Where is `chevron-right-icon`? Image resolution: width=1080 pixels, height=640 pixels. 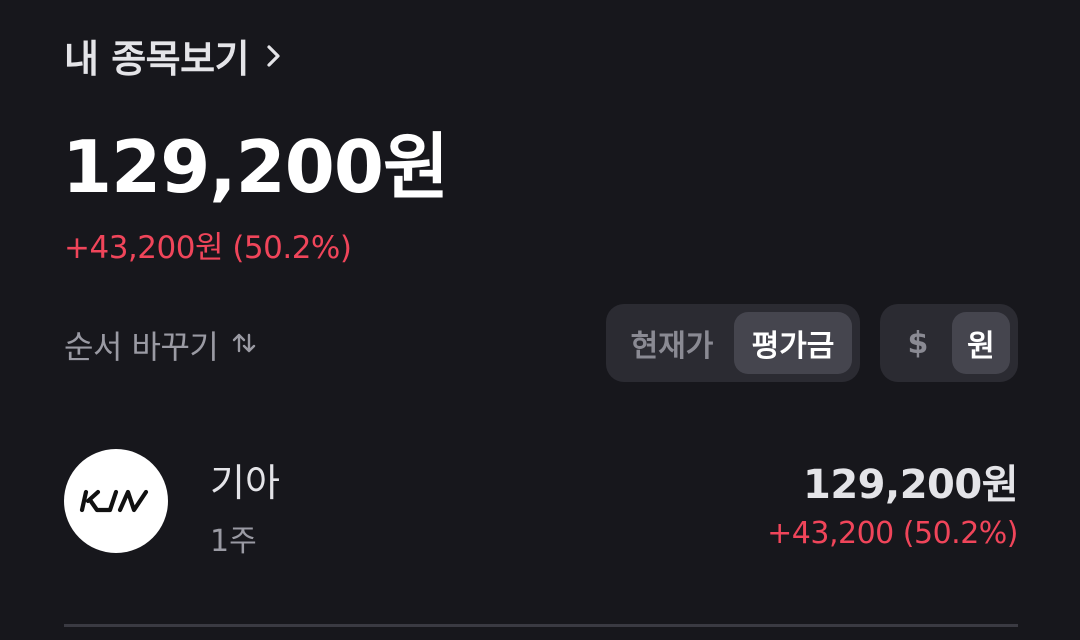
chevron-right-icon is located at coordinates (274, 55).